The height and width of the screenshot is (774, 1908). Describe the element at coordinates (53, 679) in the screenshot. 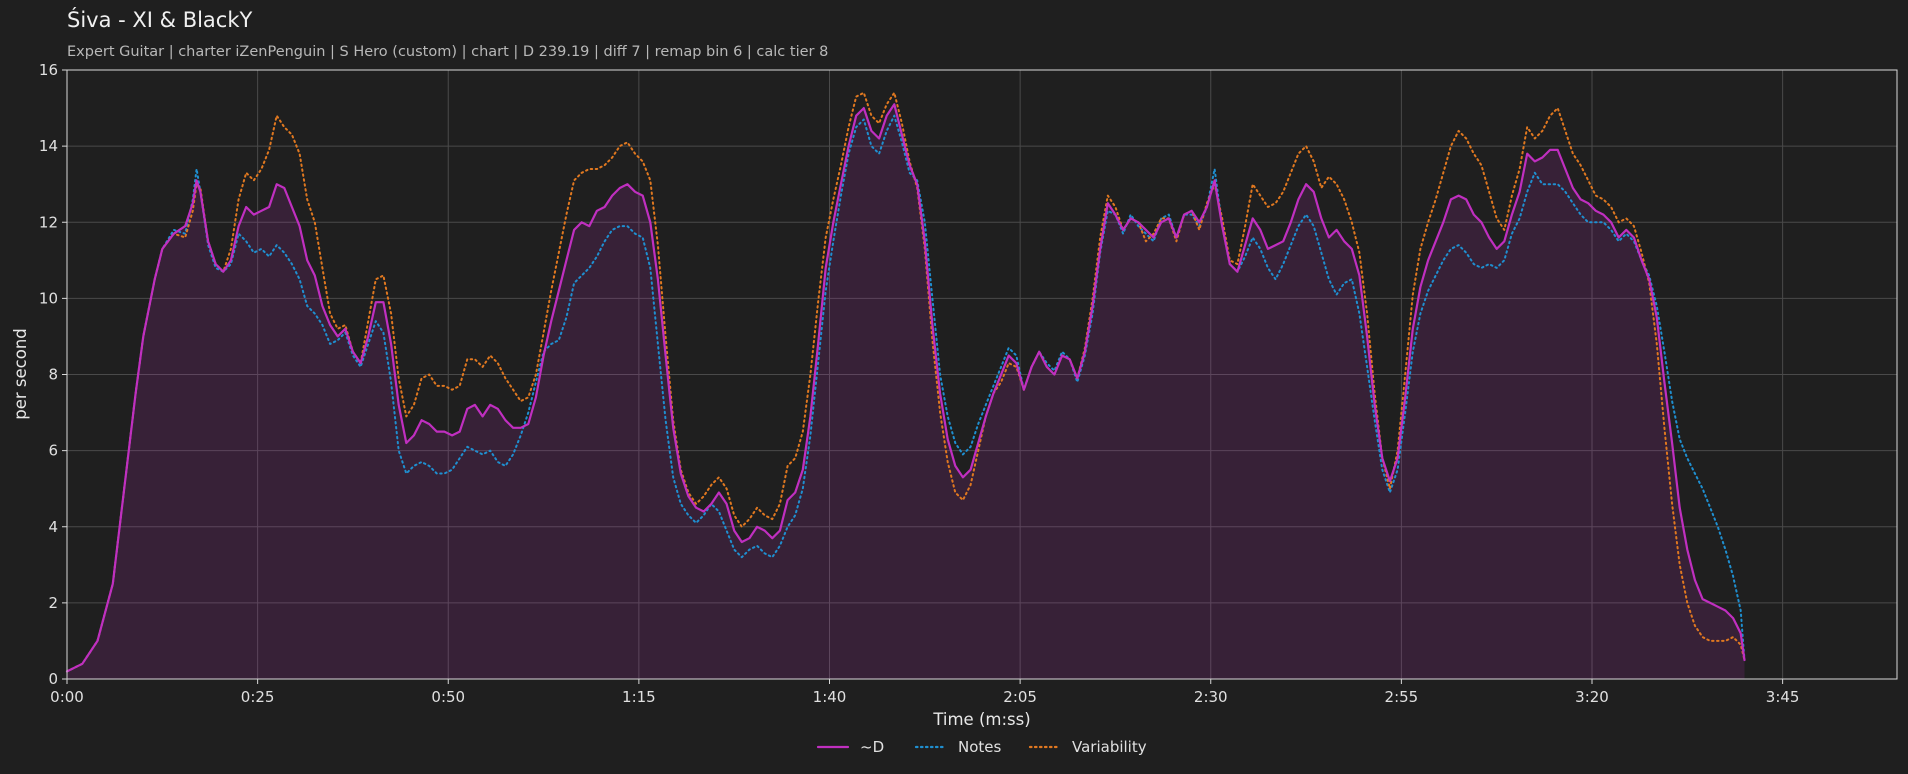

I see `y-tick-label-0: 0` at that location.